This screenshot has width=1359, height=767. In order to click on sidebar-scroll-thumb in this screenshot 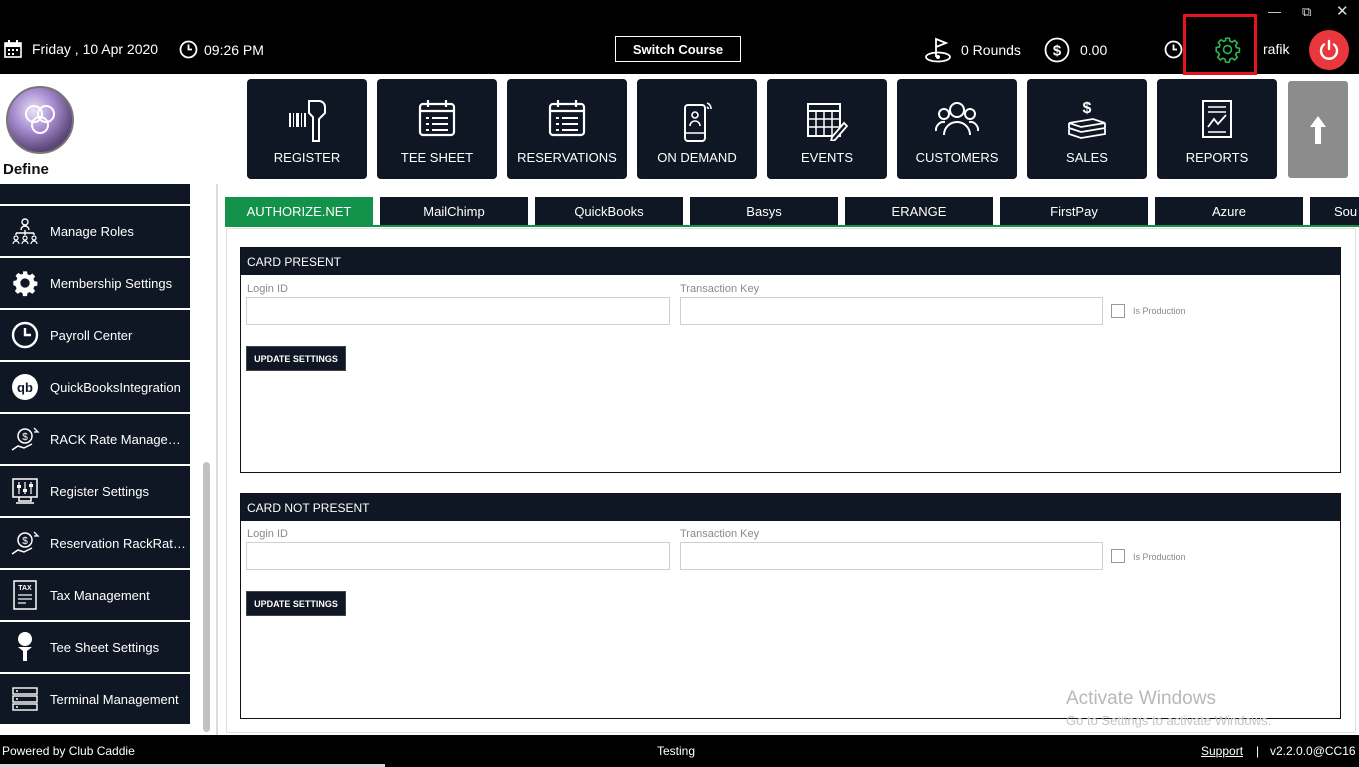, I will do `click(206, 597)`.